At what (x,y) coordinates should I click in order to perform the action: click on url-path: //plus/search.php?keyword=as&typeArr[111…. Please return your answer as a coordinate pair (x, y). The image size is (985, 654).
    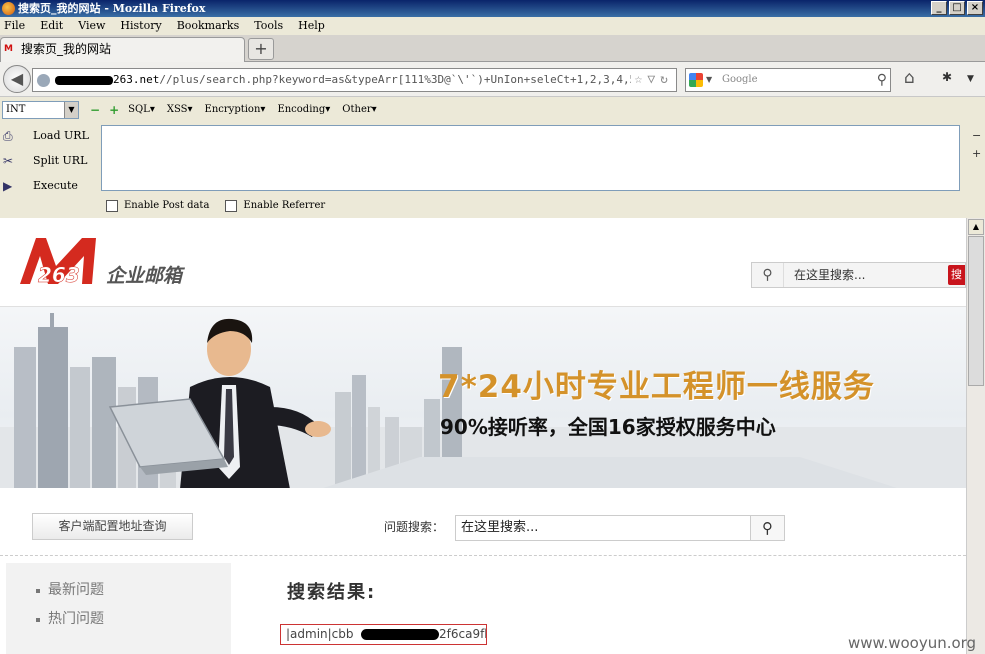
    Looking at the image, I should click on (408, 79).